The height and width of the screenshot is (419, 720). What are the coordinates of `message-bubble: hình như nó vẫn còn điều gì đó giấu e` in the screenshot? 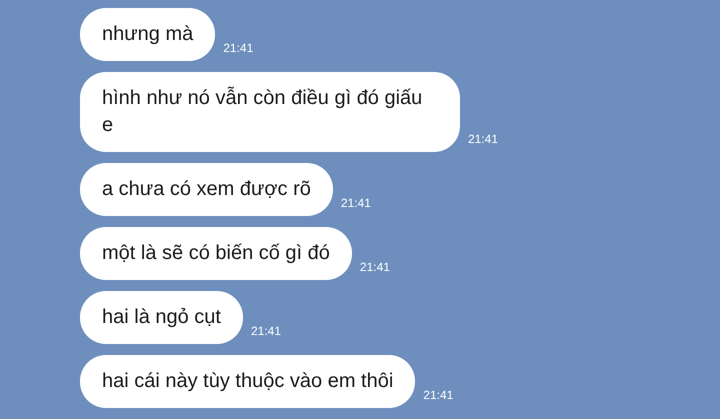 It's located at (270, 112).